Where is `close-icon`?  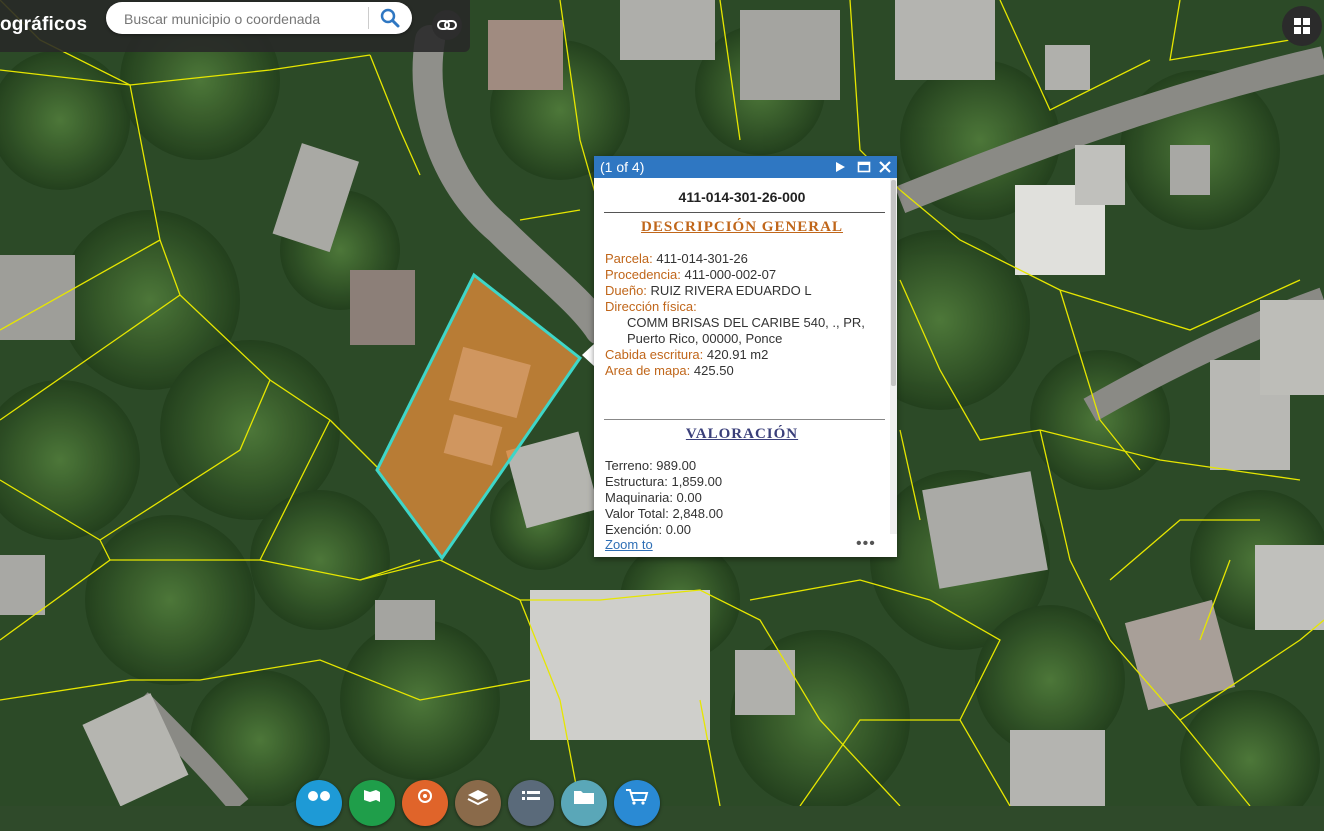 close-icon is located at coordinates (885, 167).